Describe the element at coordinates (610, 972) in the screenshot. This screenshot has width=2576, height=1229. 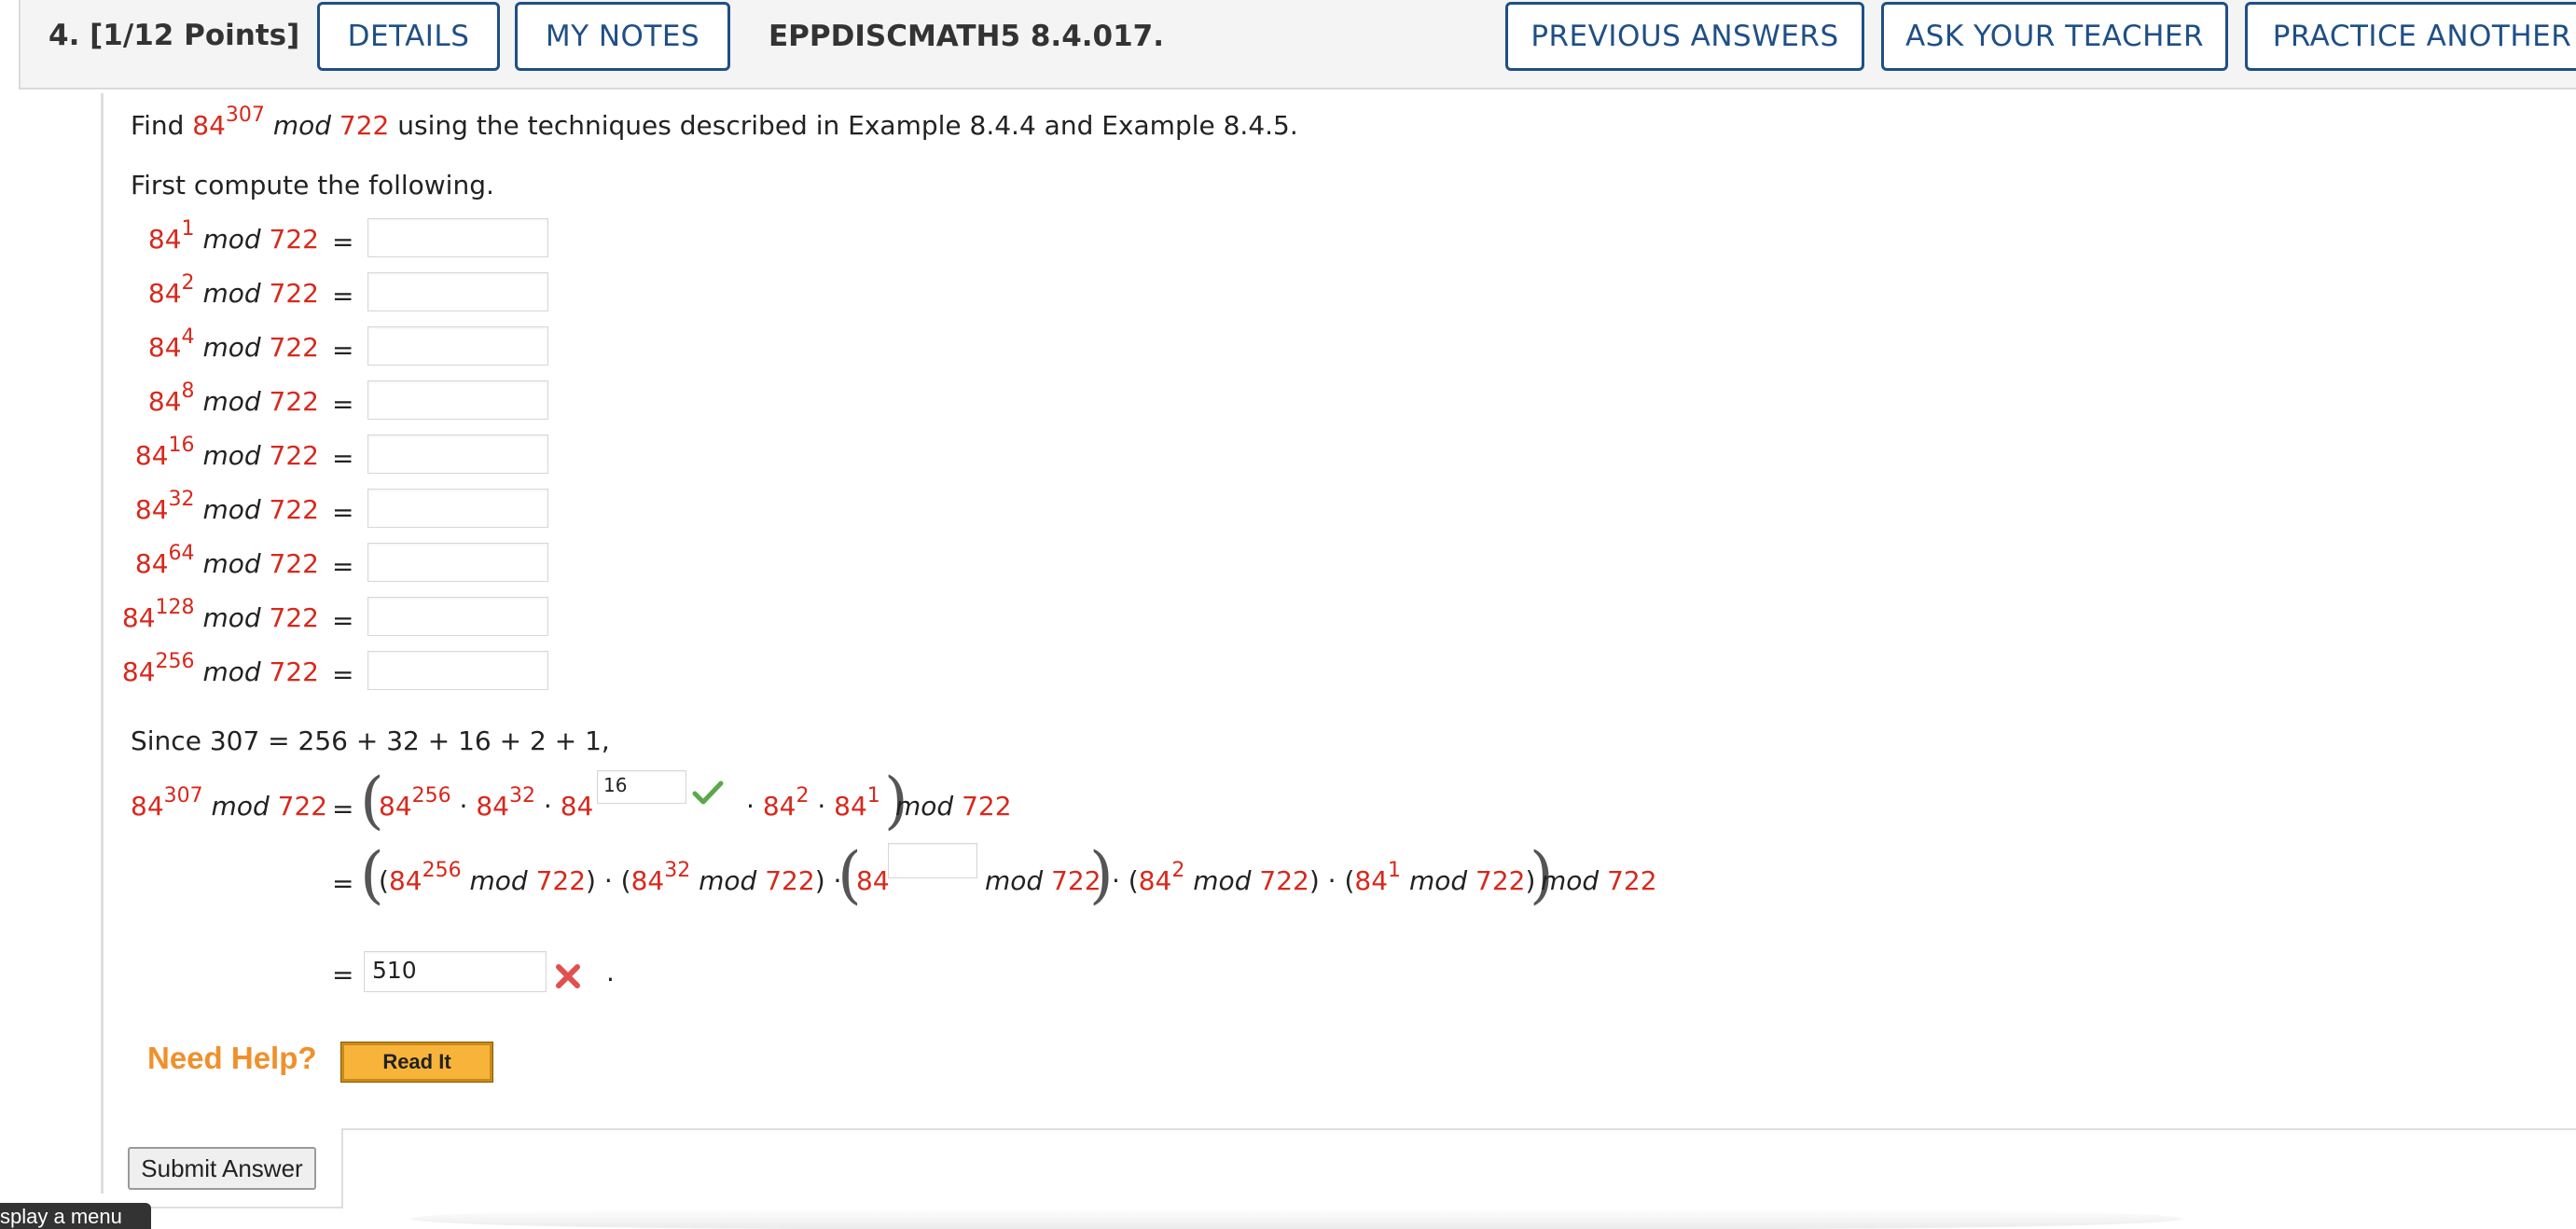
I see `sentence-period: .` at that location.